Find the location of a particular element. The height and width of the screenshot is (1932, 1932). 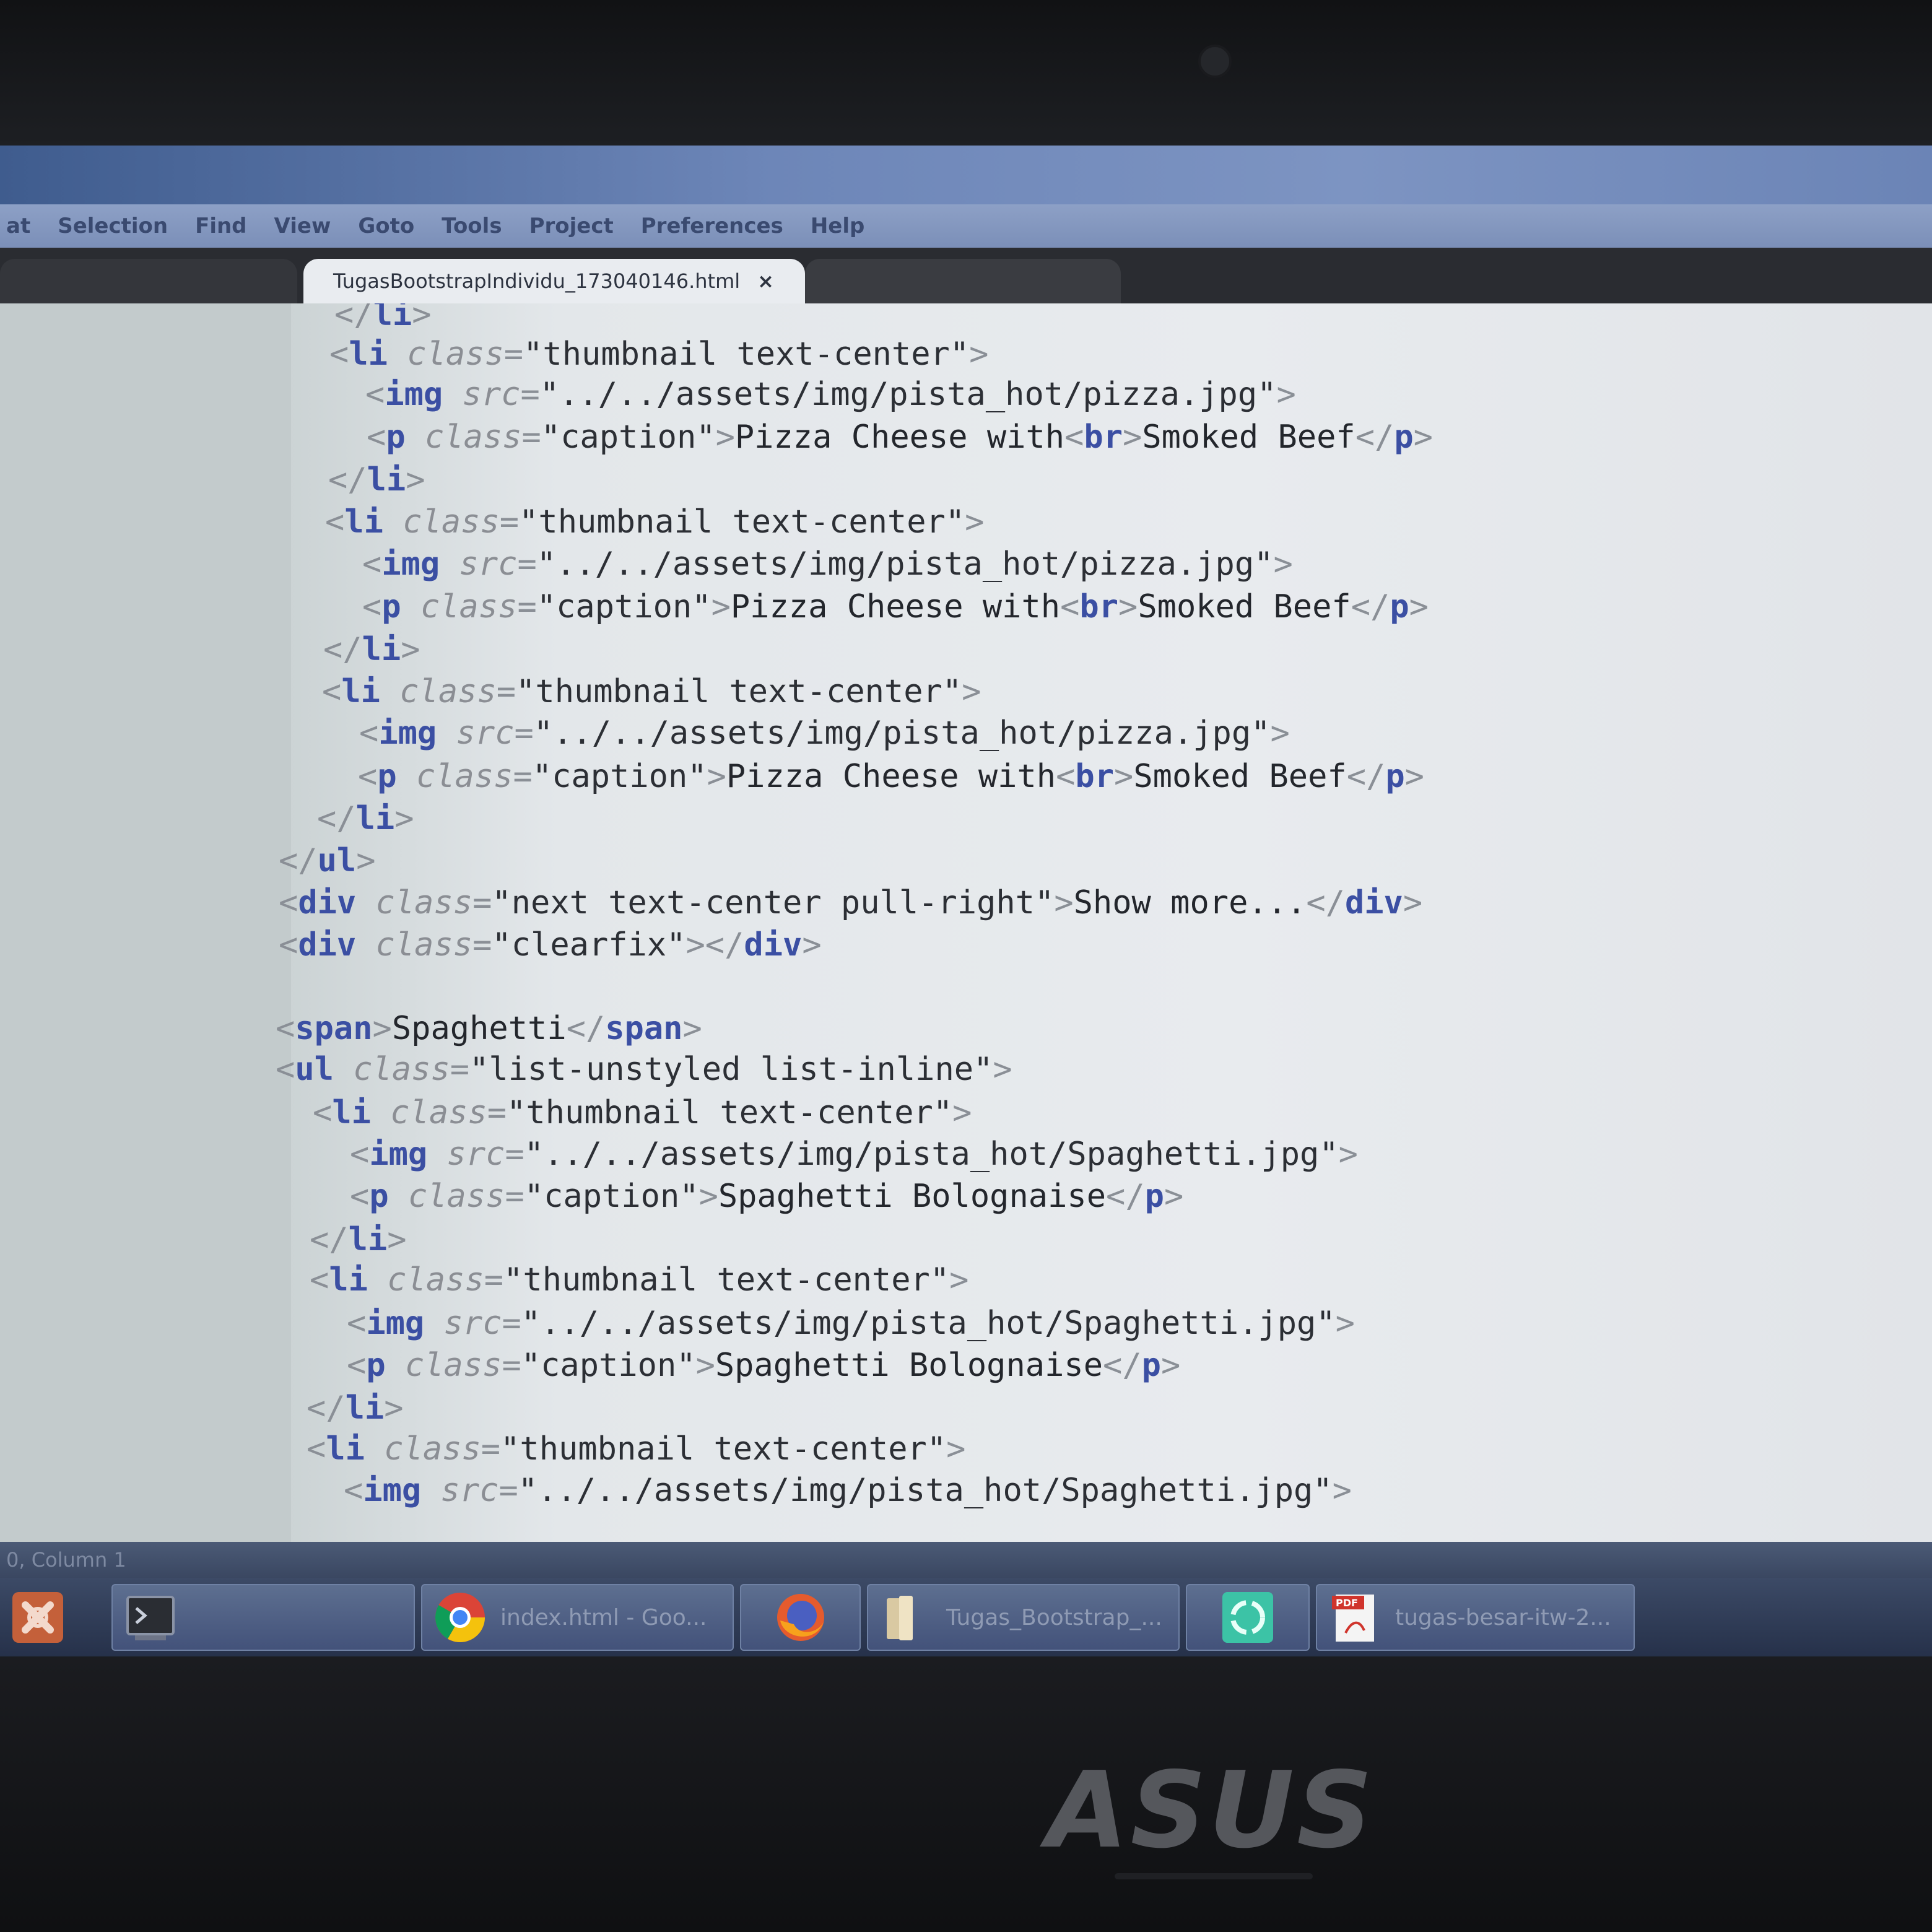

tab-previous-file is located at coordinates (148, 281).